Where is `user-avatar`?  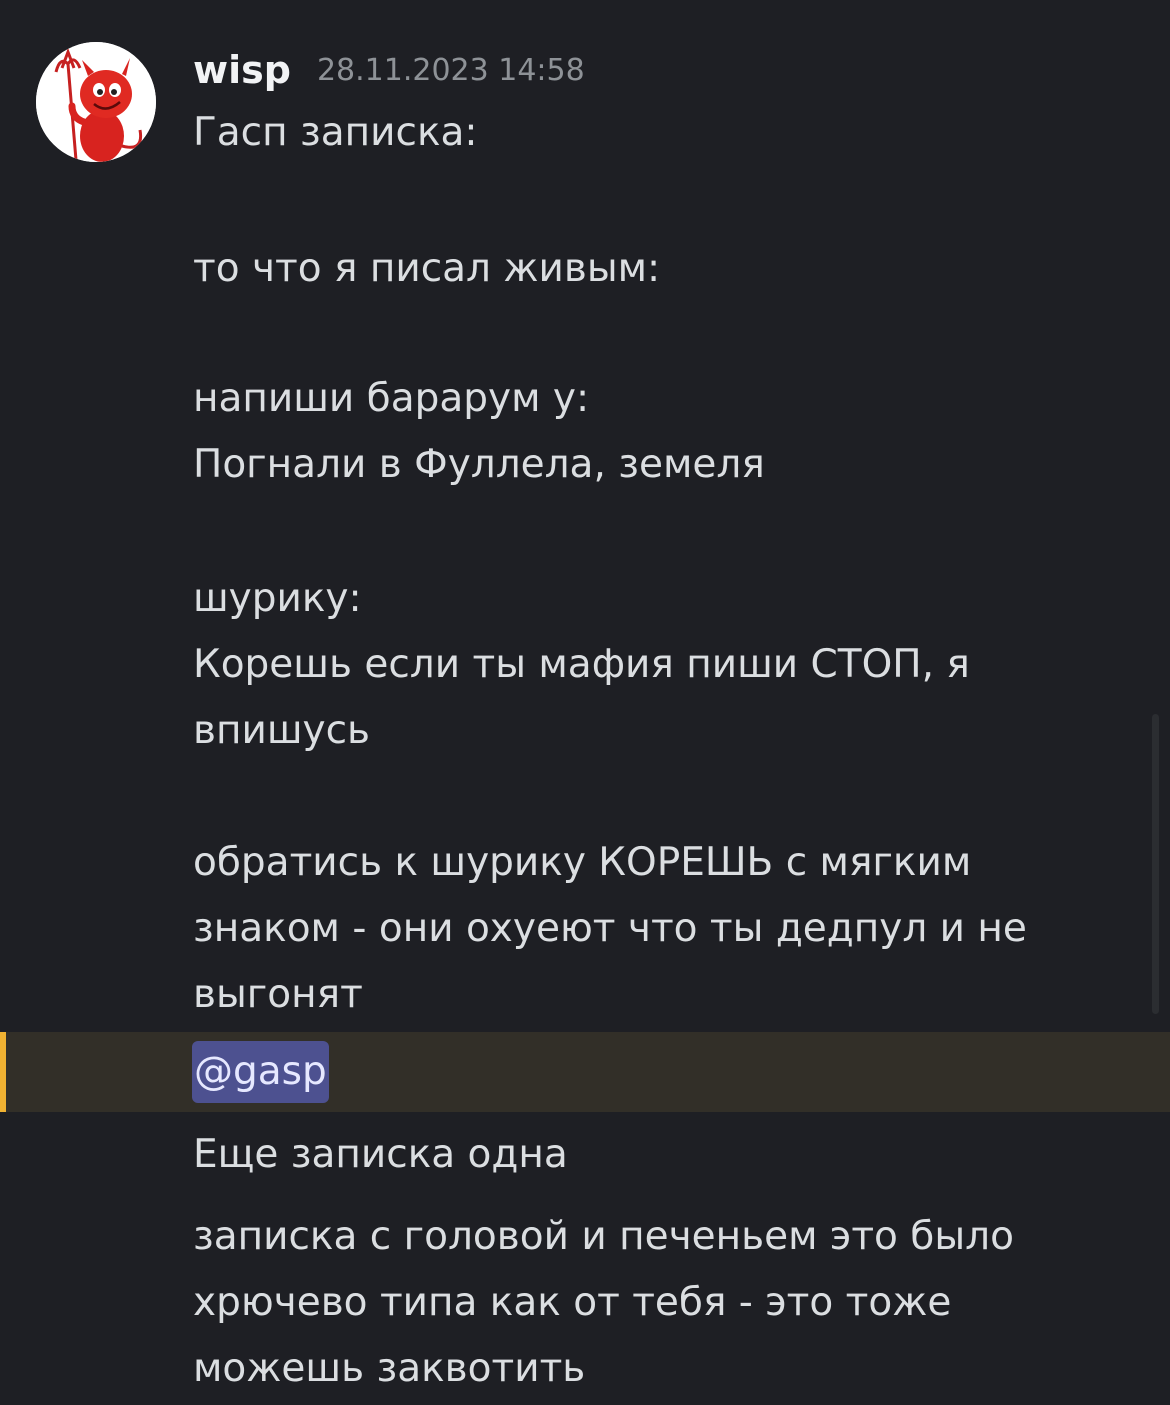 user-avatar is located at coordinates (96, 102).